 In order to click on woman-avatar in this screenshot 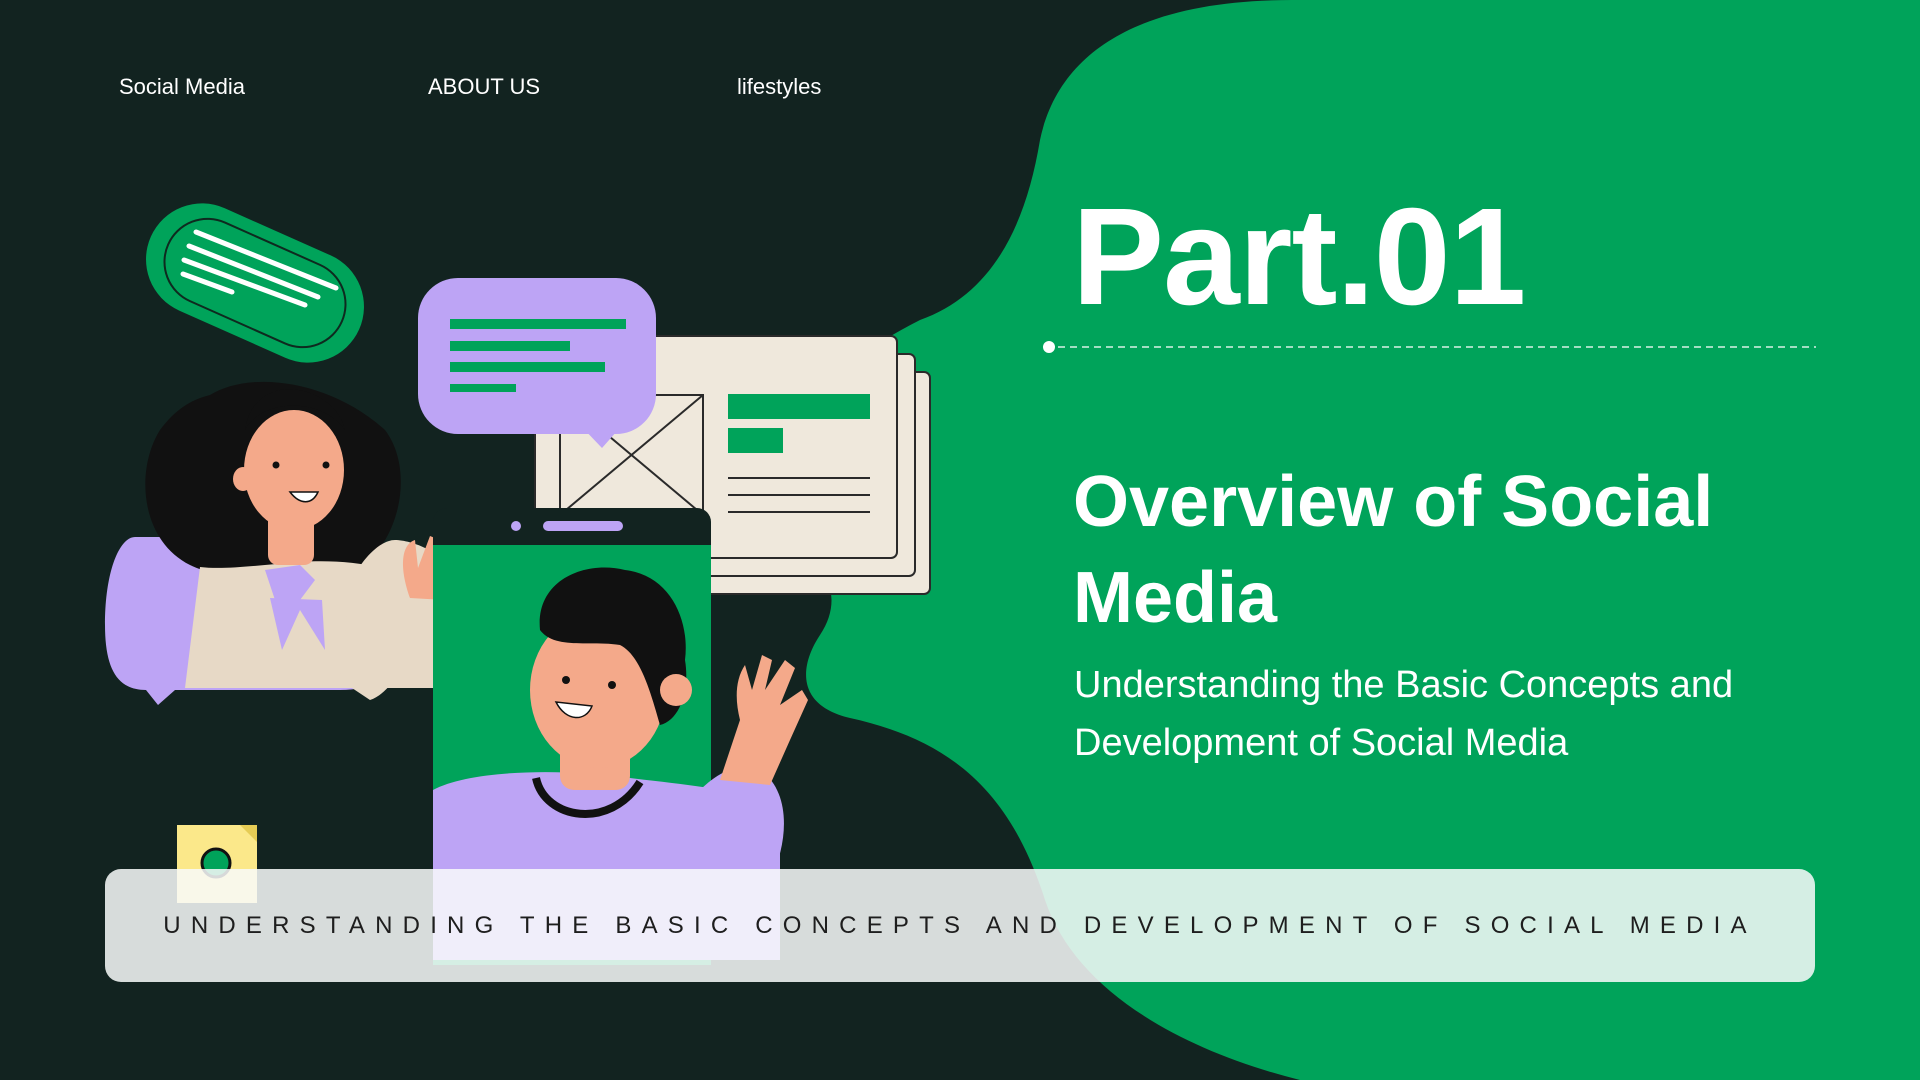, I will do `click(288, 543)`.